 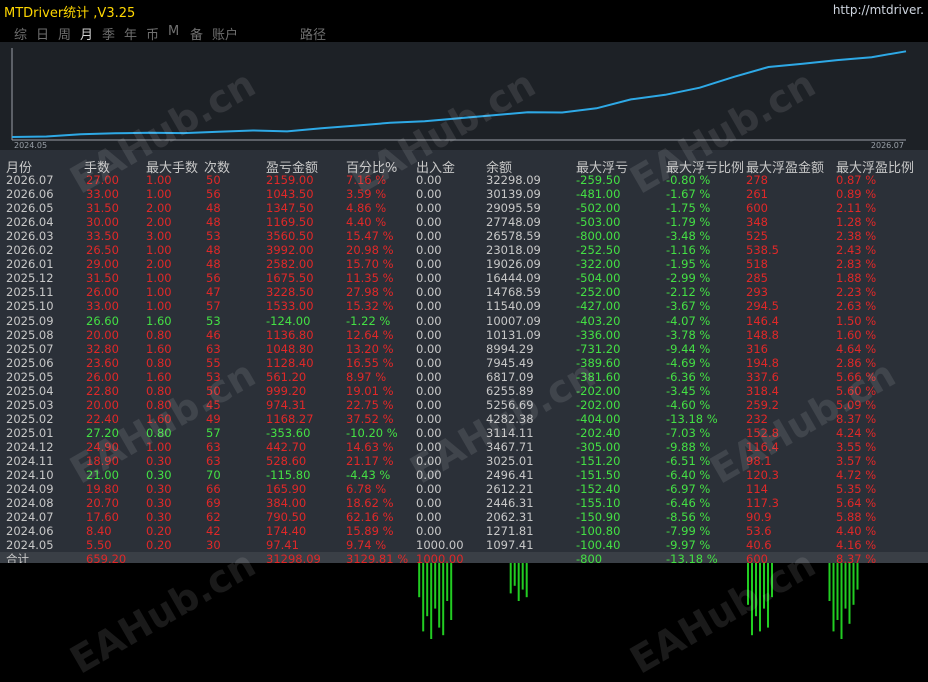 I want to click on table-cell: 4.64 %, so click(x=856, y=348).